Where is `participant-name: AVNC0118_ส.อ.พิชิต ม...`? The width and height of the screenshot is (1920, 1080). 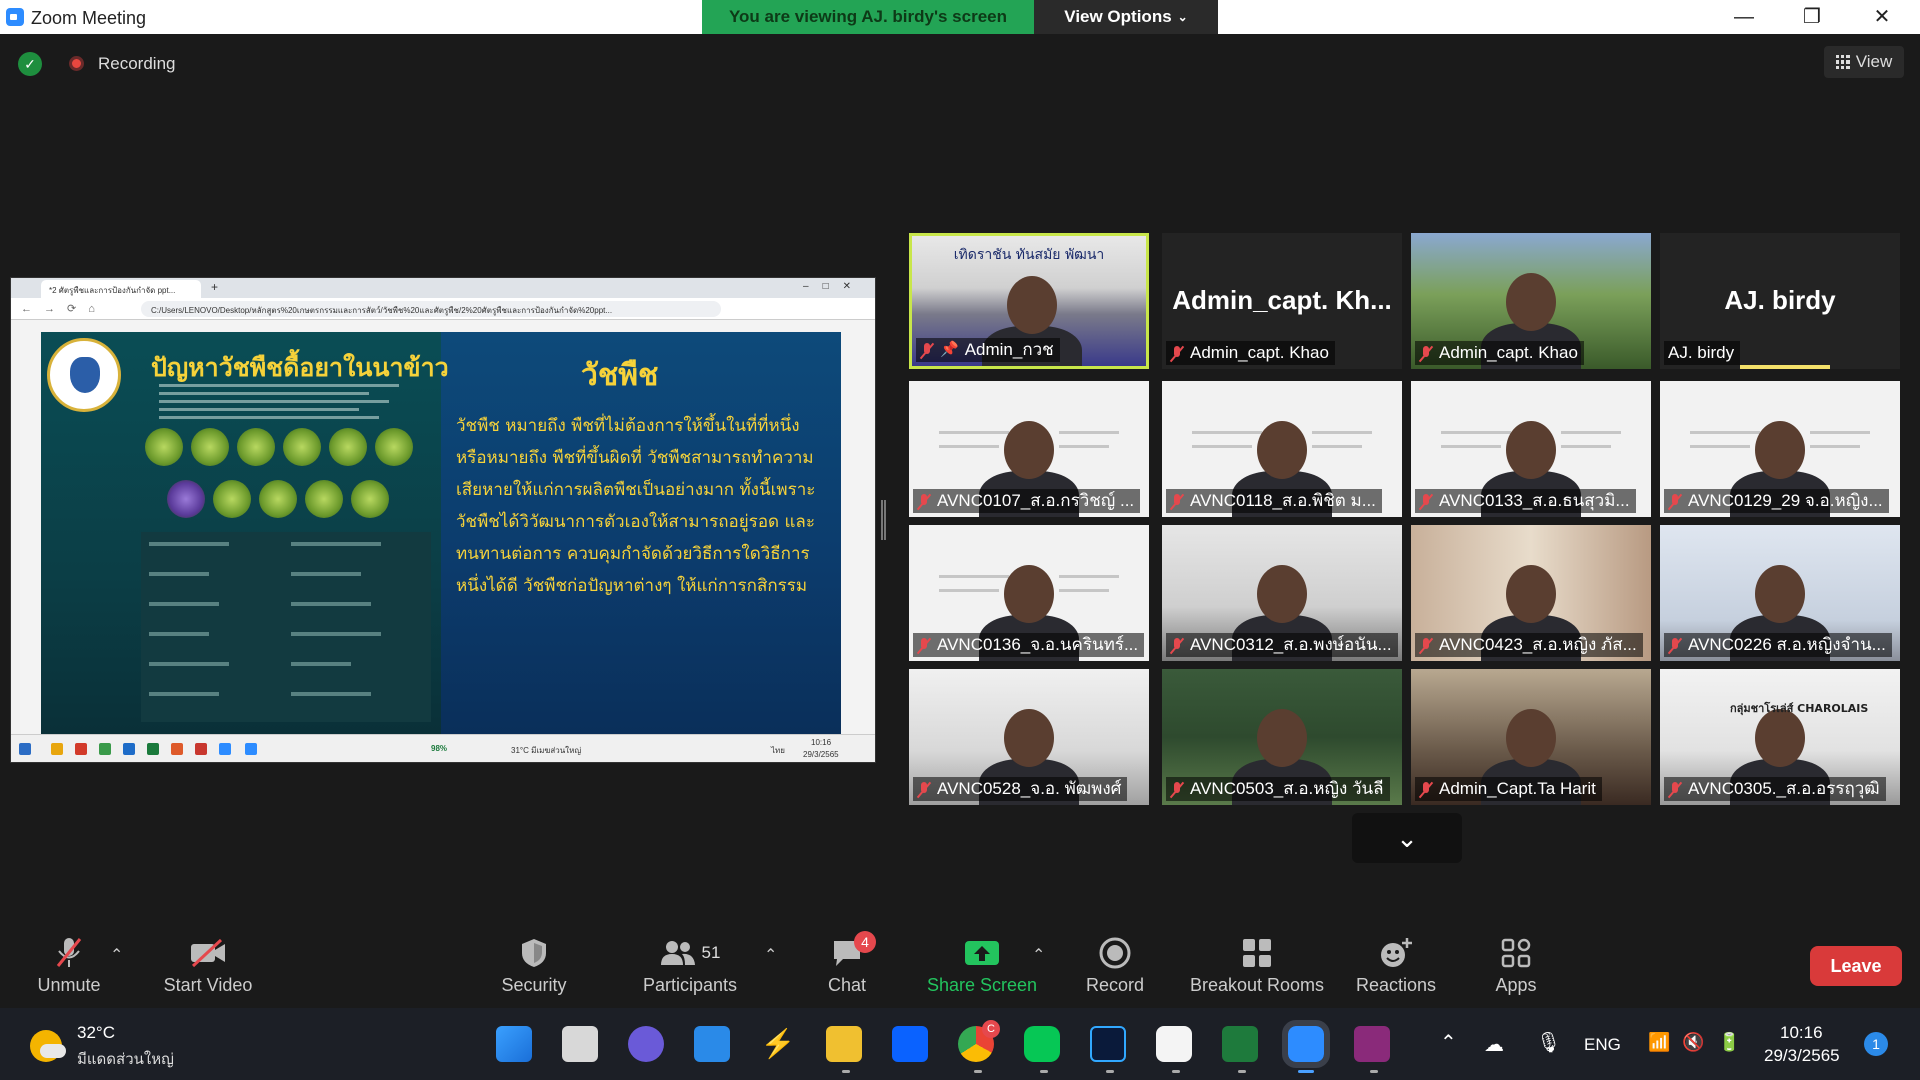 participant-name: AVNC0118_ส.อ.พิชิต ม... is located at coordinates (1283, 500).